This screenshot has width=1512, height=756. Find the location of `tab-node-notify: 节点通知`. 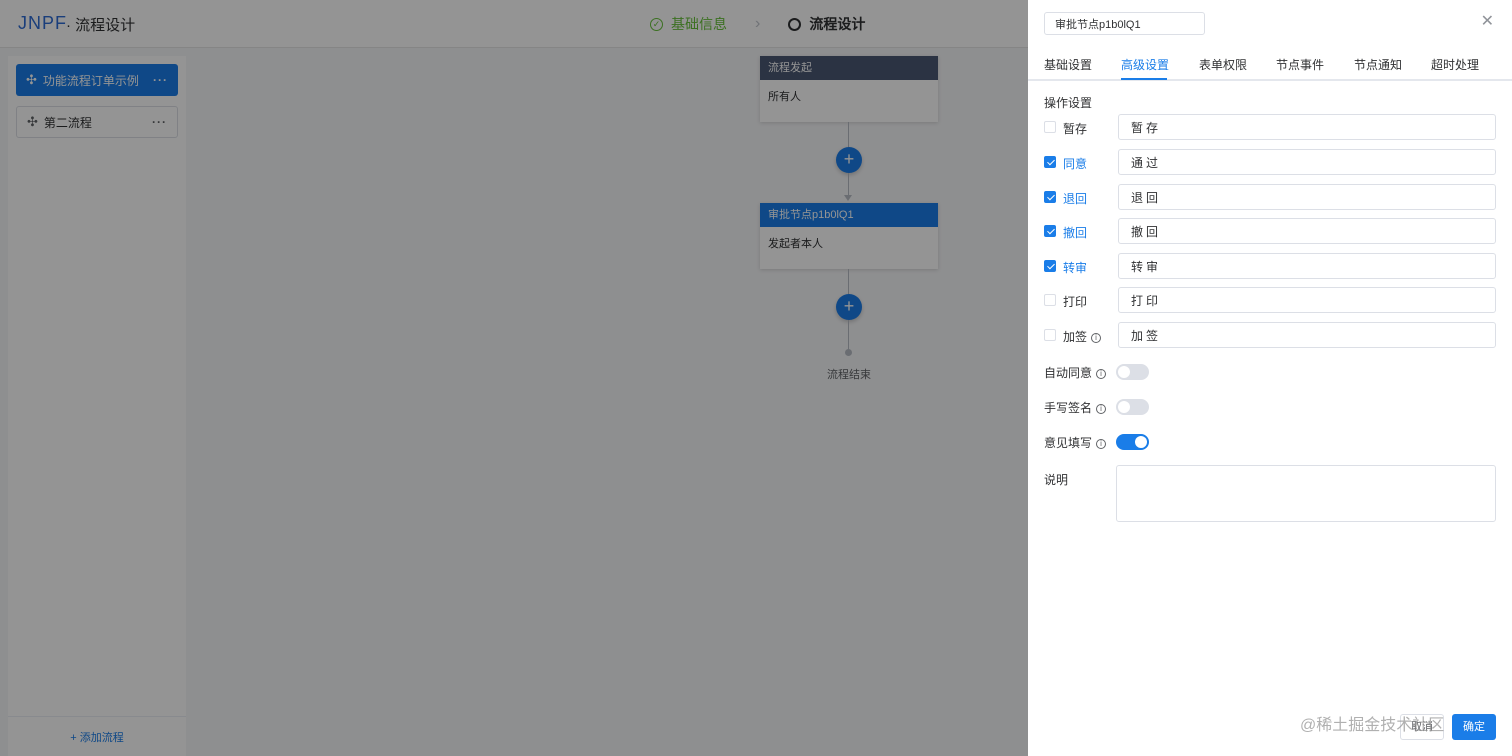

tab-node-notify: 节点通知 is located at coordinates (1378, 64).